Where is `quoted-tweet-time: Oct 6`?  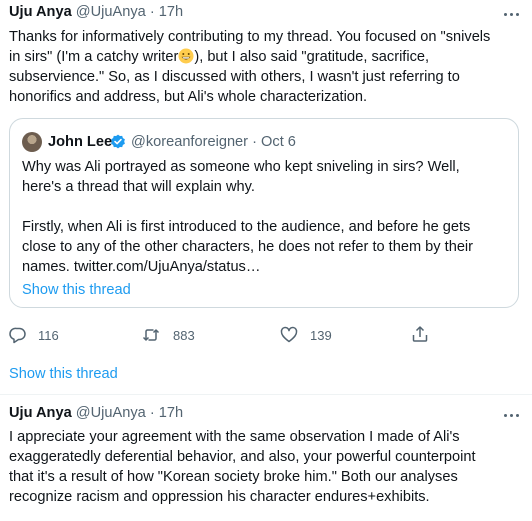 quoted-tweet-time: Oct 6 is located at coordinates (278, 142).